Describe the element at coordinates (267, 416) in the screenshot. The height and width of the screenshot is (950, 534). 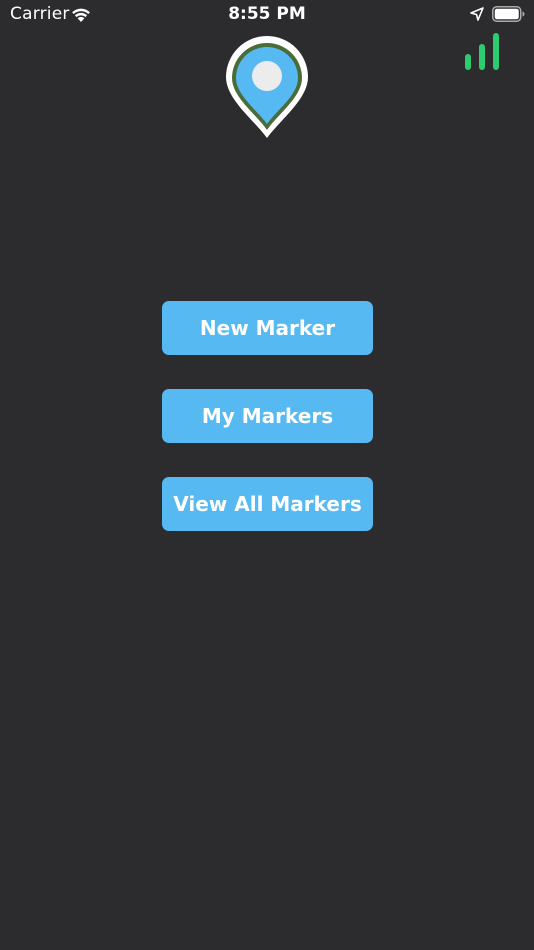
I see `my-markers-button: My Markers` at that location.